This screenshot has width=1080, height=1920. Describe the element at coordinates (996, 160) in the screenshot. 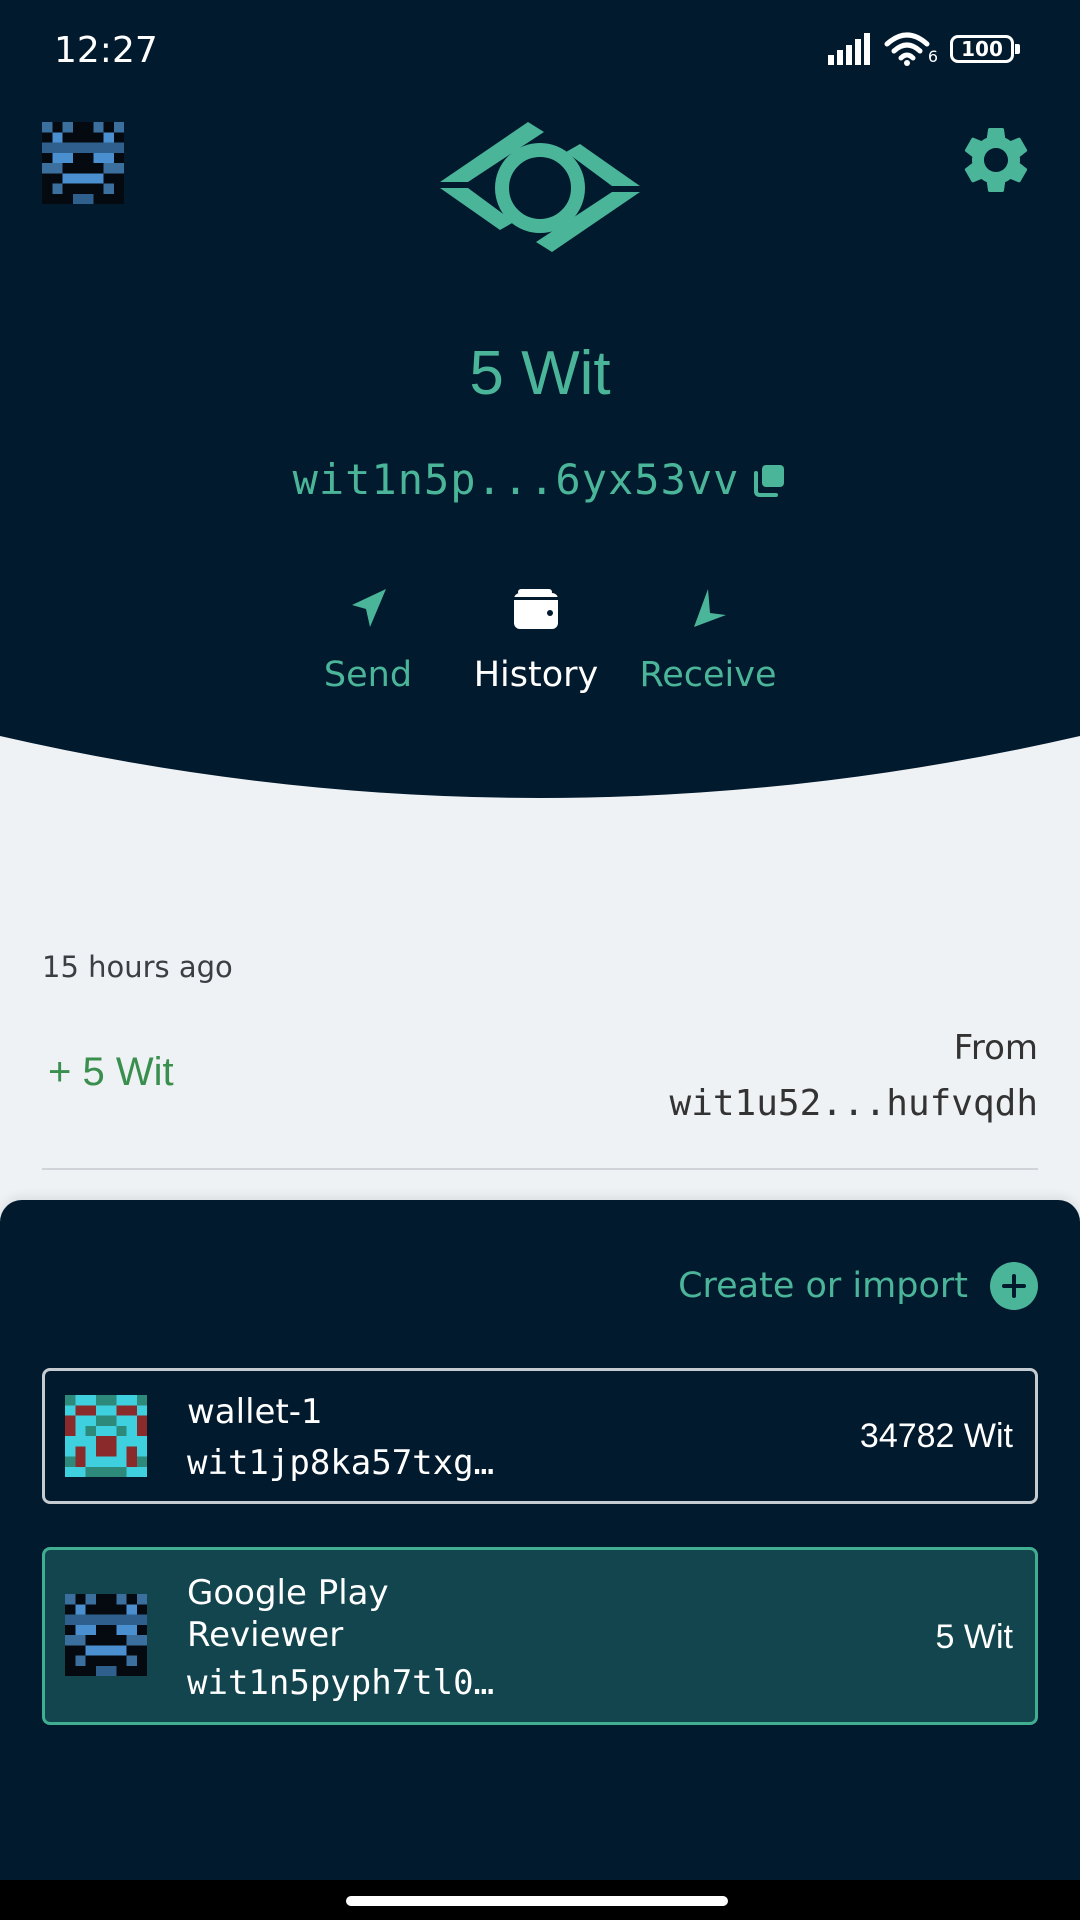

I see `settings-gear-icon` at that location.